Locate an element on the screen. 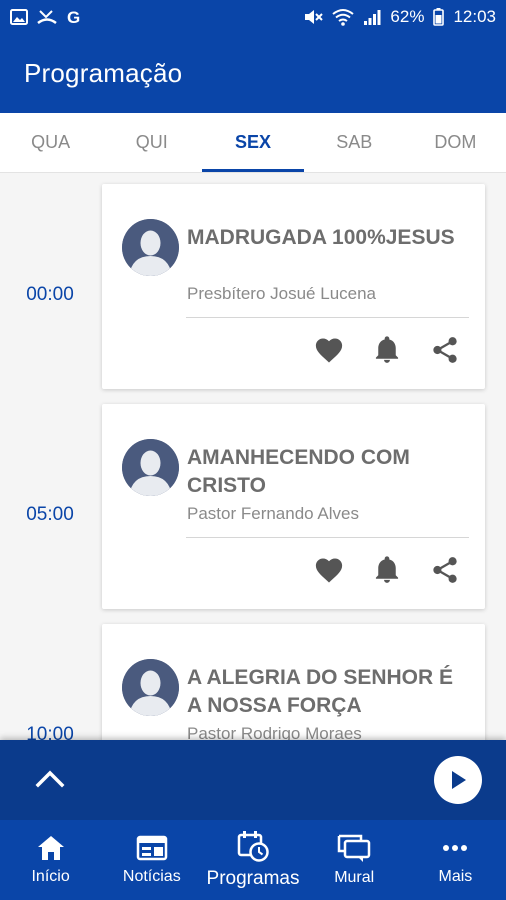 The width and height of the screenshot is (506, 900). mini-player is located at coordinates (253, 780).